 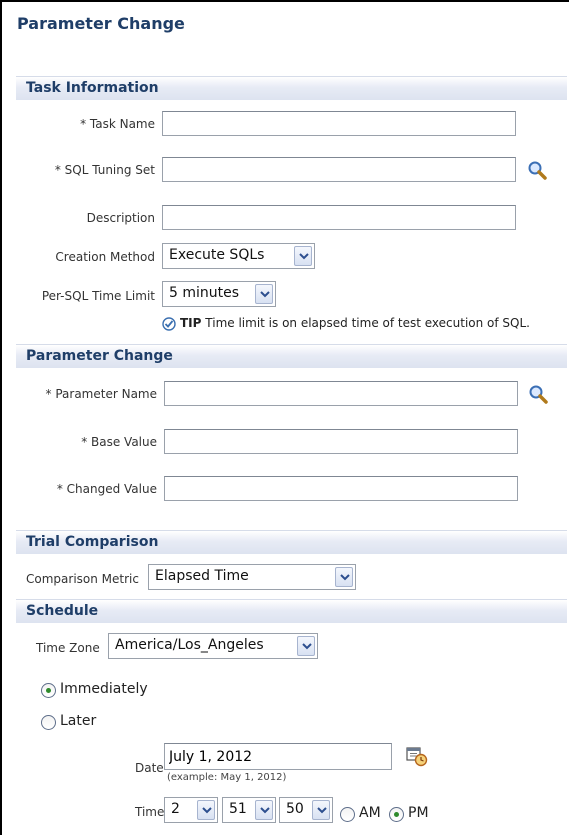 What do you see at coordinates (191, 323) in the screenshot?
I see `tip-prefix: TIP` at bounding box center [191, 323].